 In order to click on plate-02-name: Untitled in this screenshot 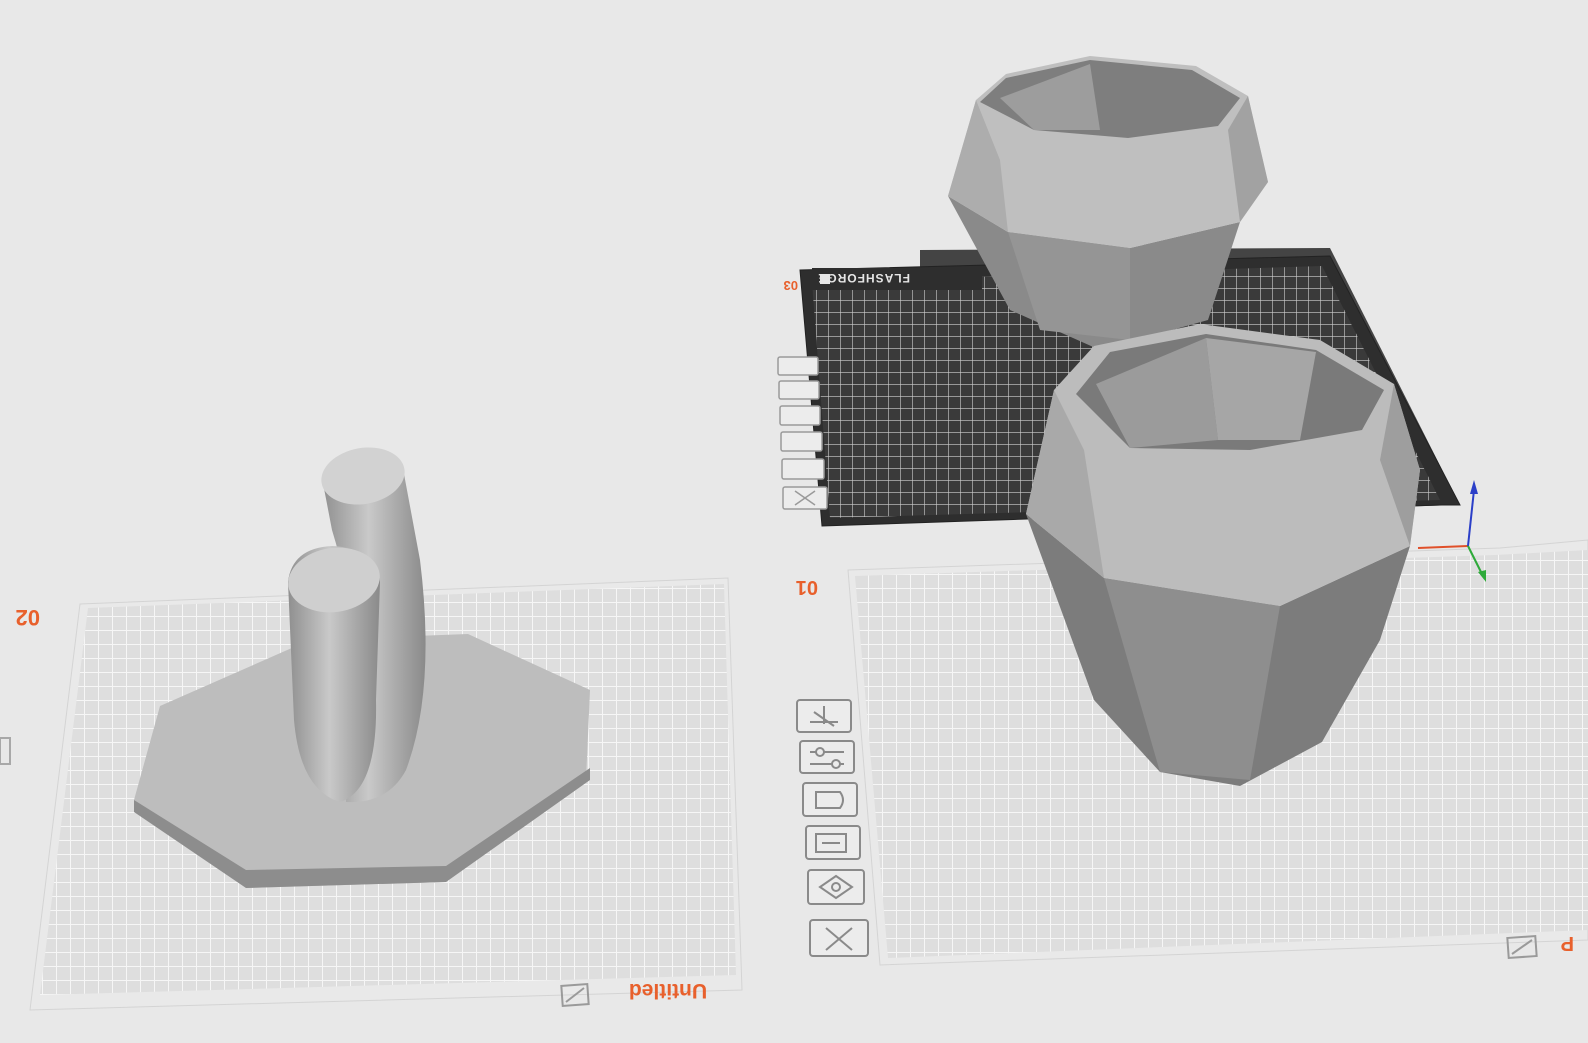, I will do `click(668, 990)`.